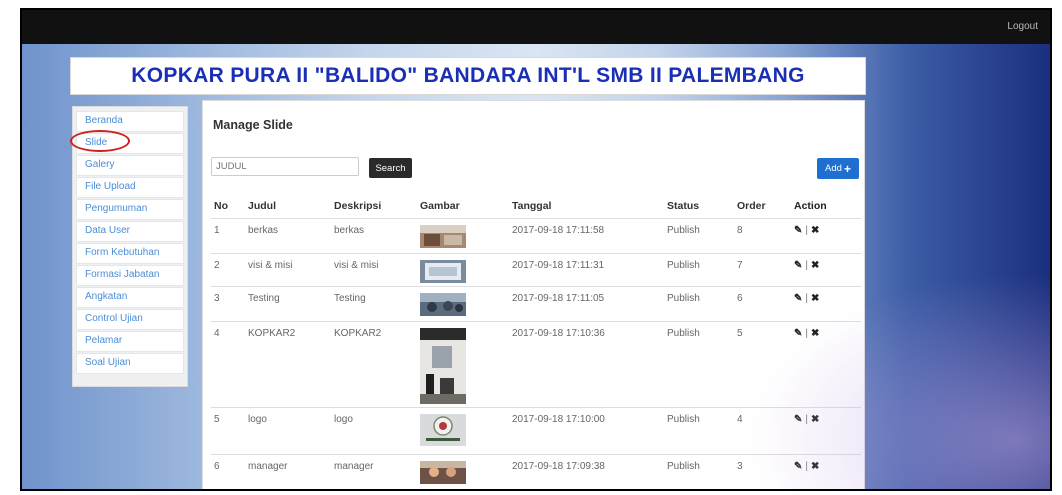  What do you see at coordinates (130, 319) in the screenshot?
I see `sidebar-item-control-ujian: Control Ujian` at bounding box center [130, 319].